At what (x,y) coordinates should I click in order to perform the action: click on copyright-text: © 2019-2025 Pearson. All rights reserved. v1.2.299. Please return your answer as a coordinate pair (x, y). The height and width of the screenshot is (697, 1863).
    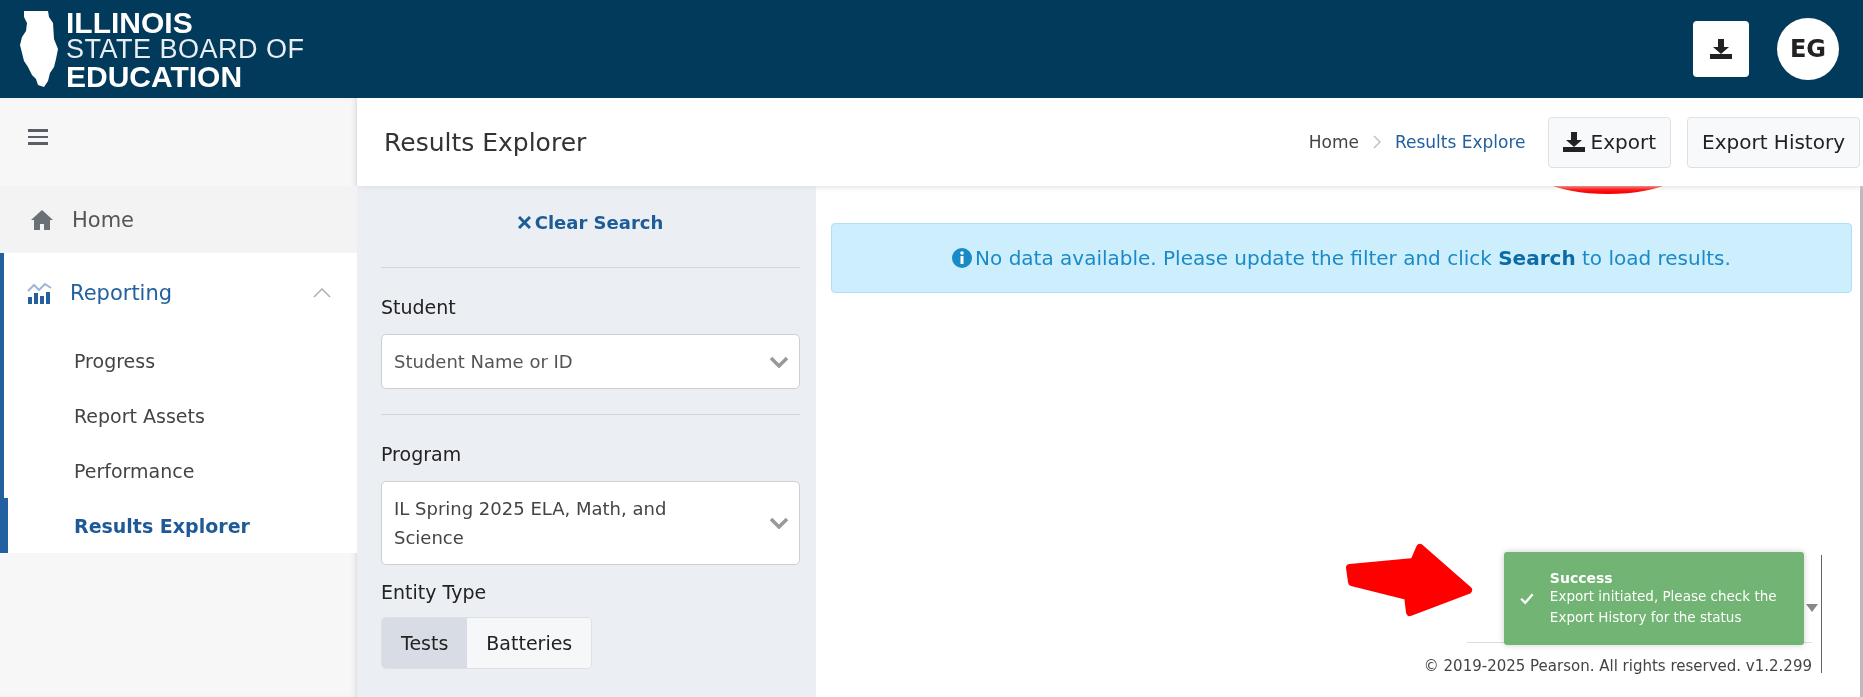
    Looking at the image, I should click on (1617, 666).